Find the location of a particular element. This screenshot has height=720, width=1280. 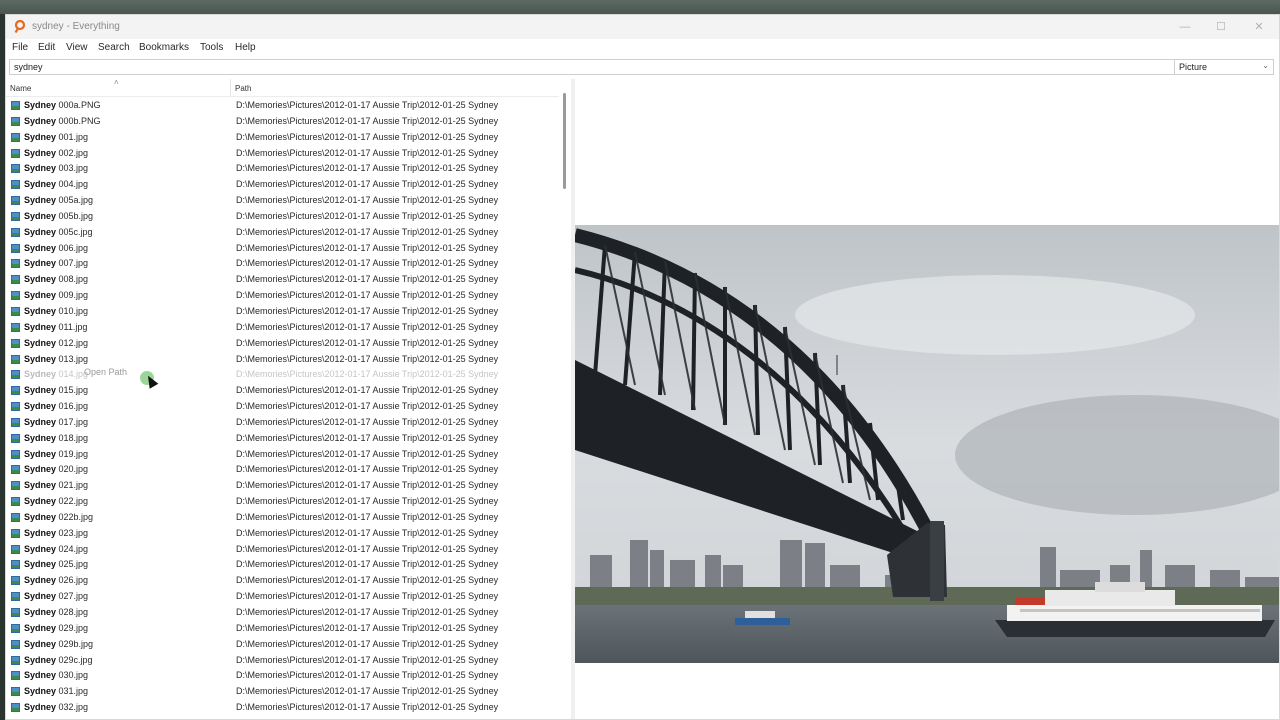

file-name-suffix: 001.jpg is located at coordinates (72, 136).